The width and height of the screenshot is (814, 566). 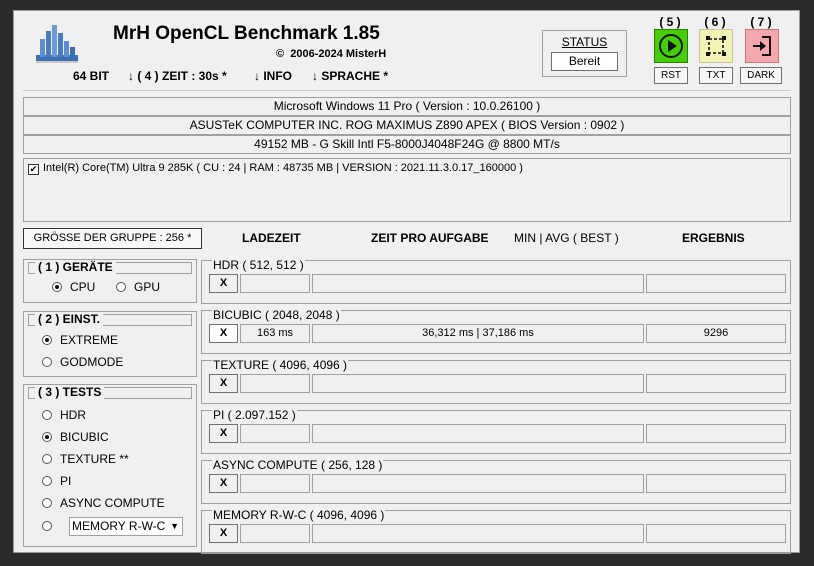 I want to click on dark-button: DARK, so click(x=761, y=75).